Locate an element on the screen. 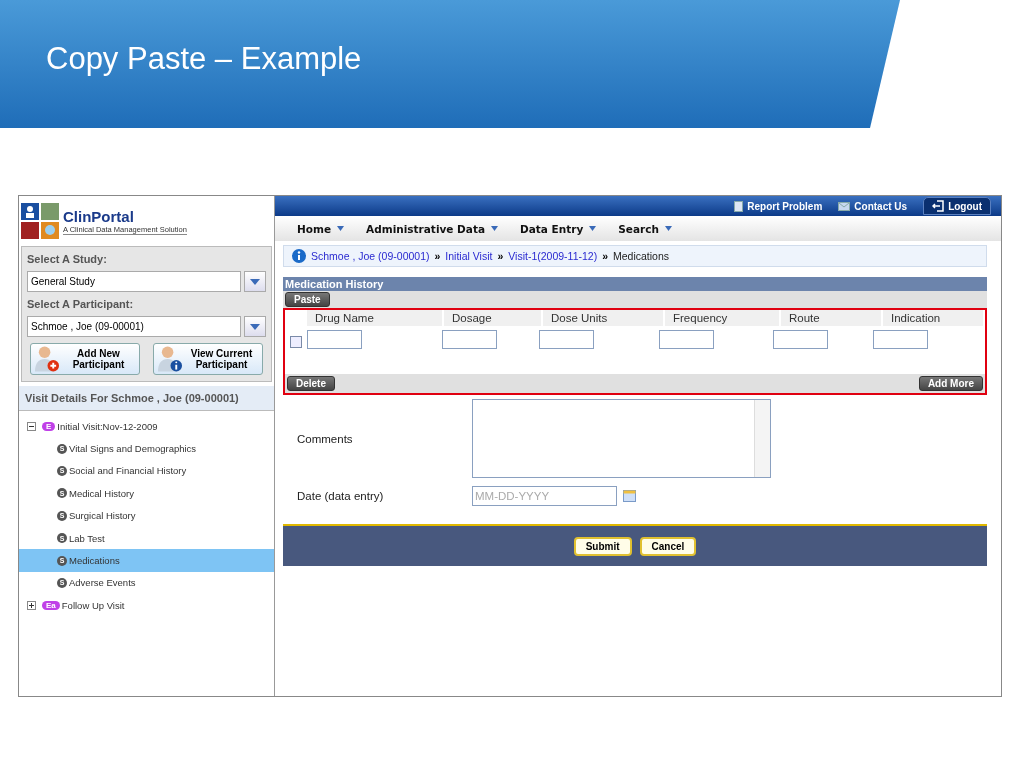 The width and height of the screenshot is (1024, 768). menu-item: Search is located at coordinates (645, 228).